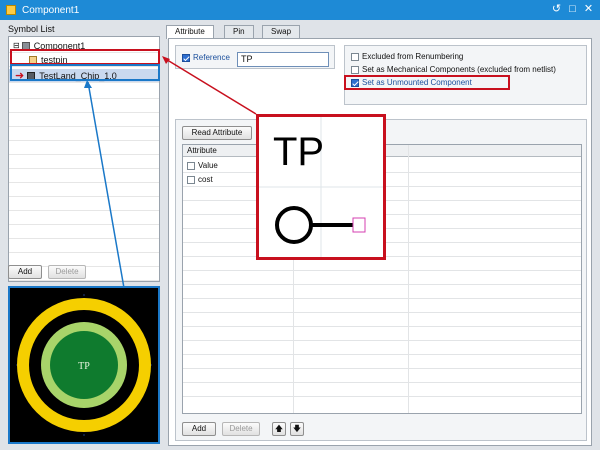 The image size is (600, 450). What do you see at coordinates (298, 152) in the screenshot?
I see `symbol-reference-text: TP` at bounding box center [298, 152].